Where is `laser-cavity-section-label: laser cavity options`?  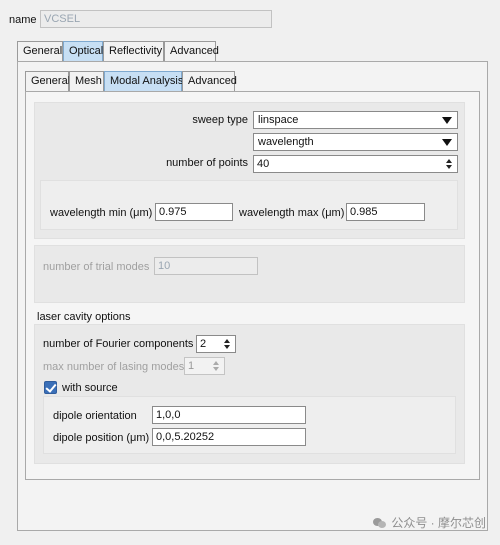
laser-cavity-section-label: laser cavity options is located at coordinates (84, 317).